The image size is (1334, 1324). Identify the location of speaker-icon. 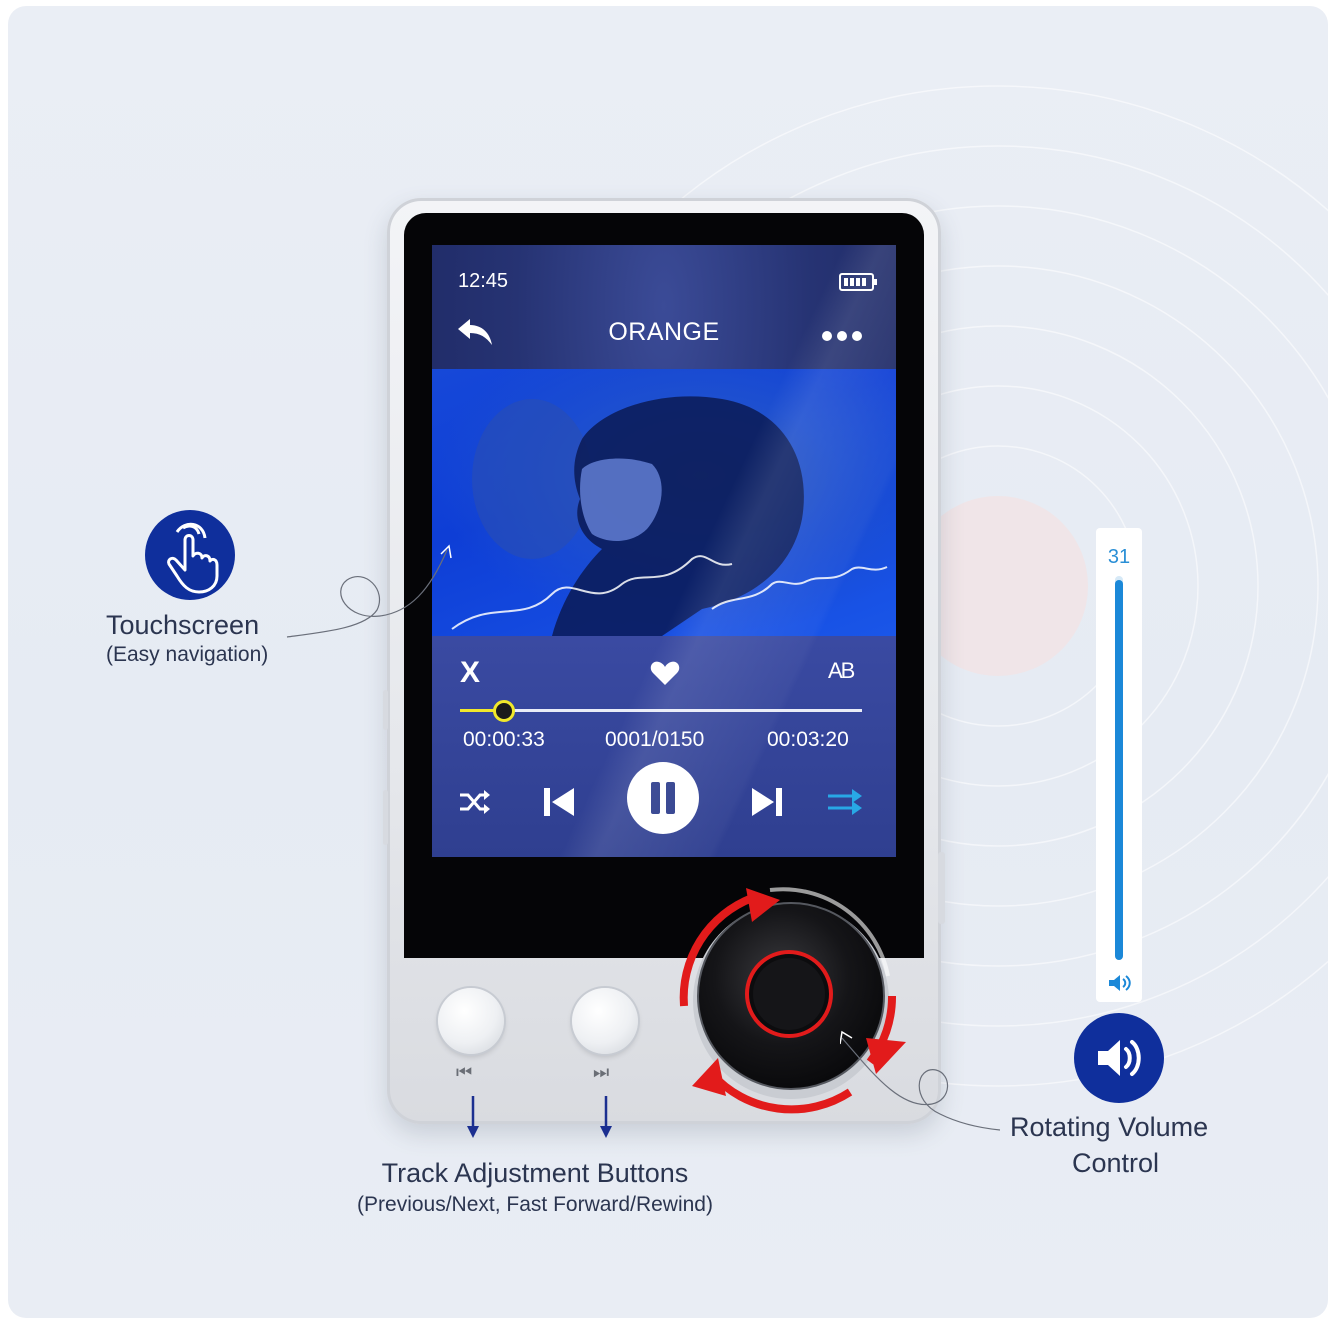
(1119, 1058).